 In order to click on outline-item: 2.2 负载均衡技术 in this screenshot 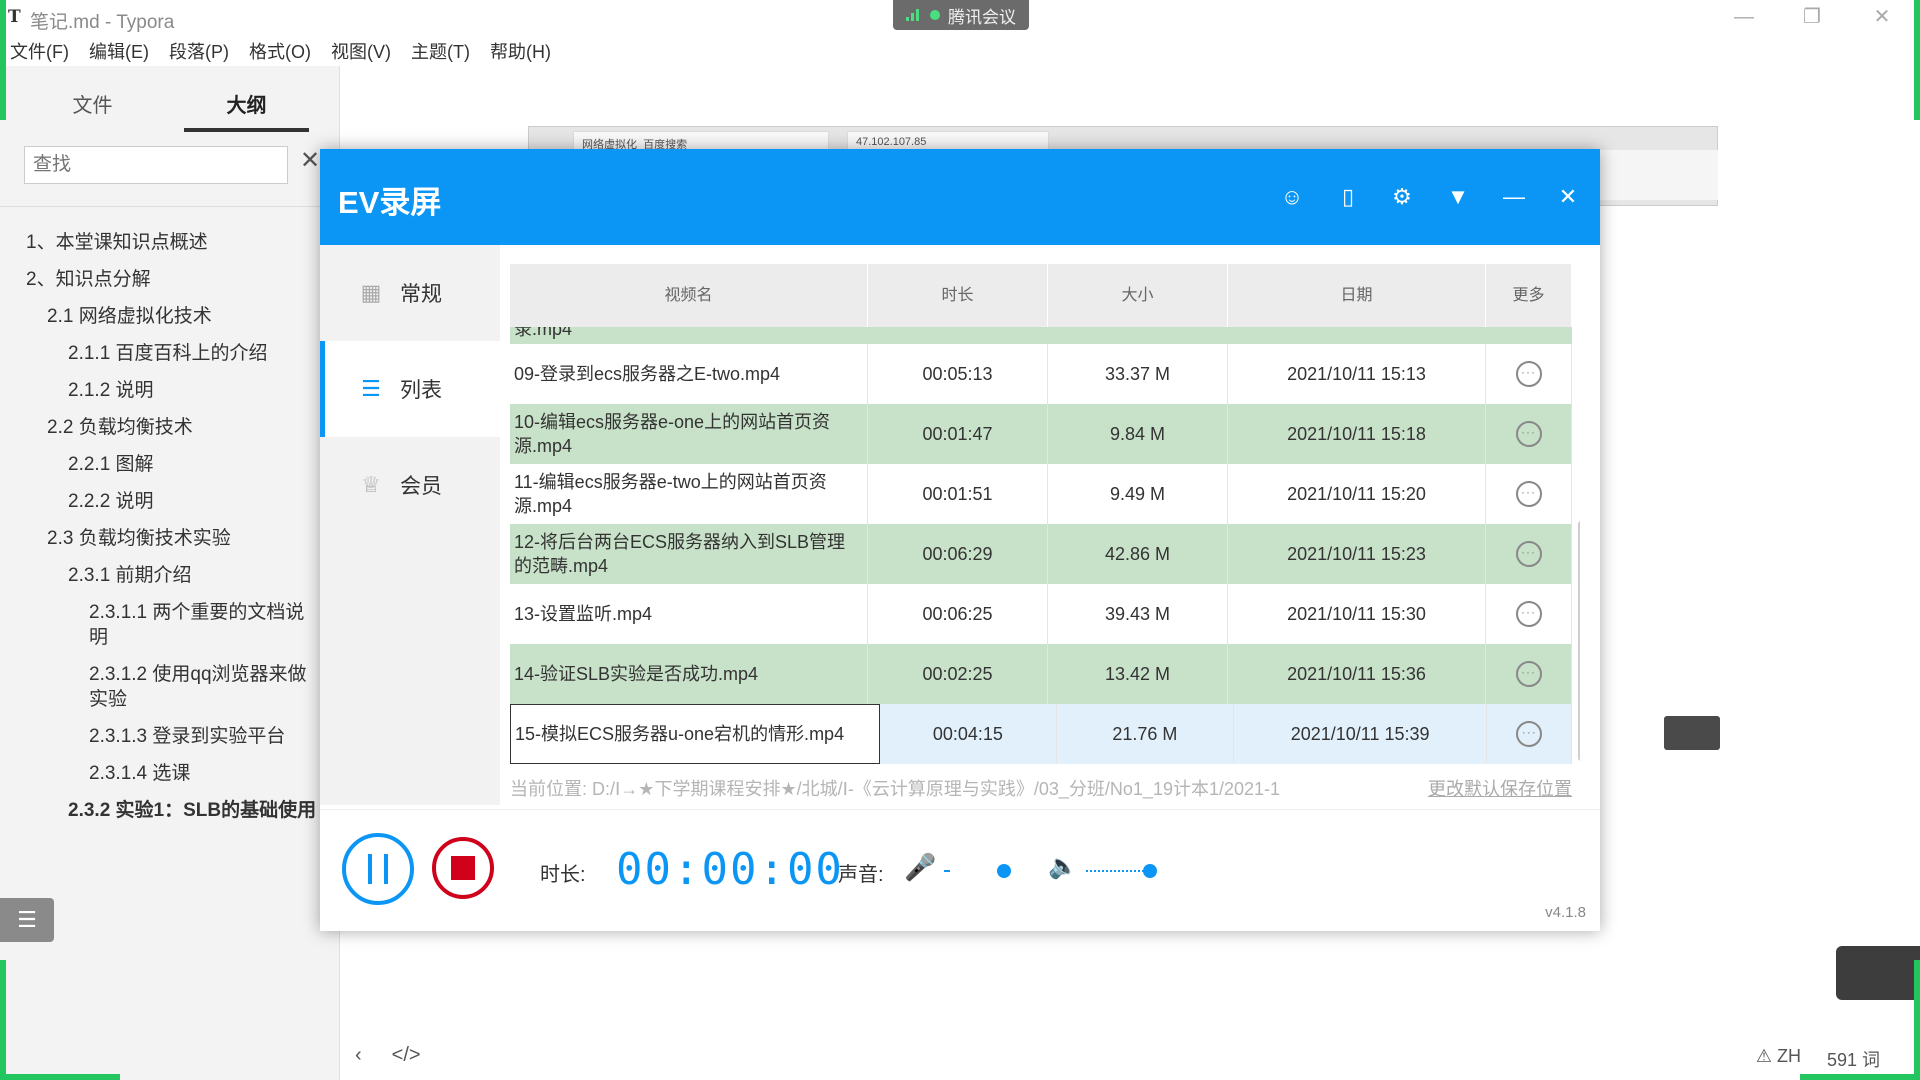, I will do `click(160, 427)`.